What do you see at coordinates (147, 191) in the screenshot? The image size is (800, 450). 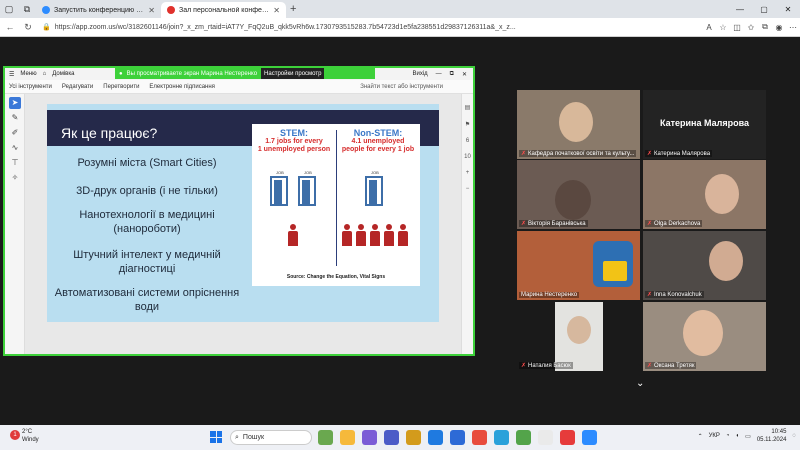 I see `slide-bullet: 3D-друк органів (і не тільки)` at bounding box center [147, 191].